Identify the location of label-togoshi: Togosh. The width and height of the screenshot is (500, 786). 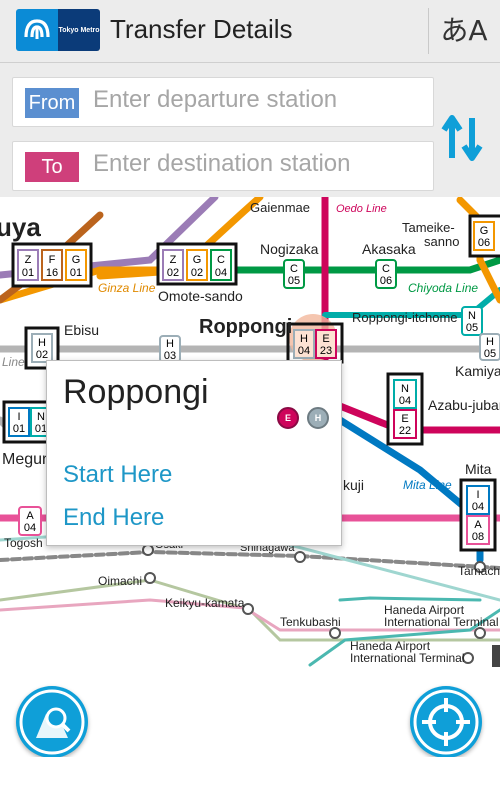
(23, 543).